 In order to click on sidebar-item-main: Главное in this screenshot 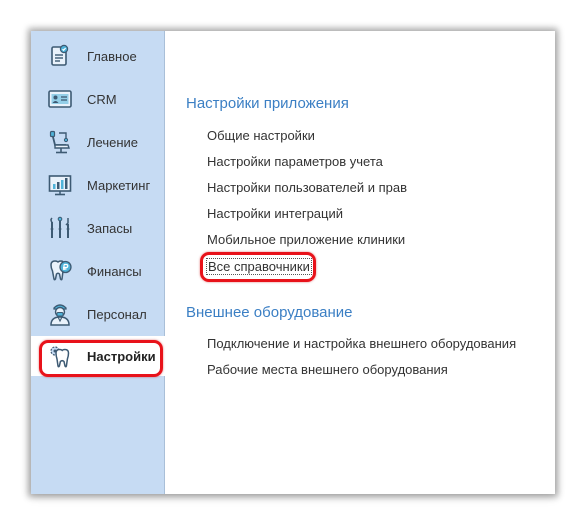, I will do `click(97, 56)`.